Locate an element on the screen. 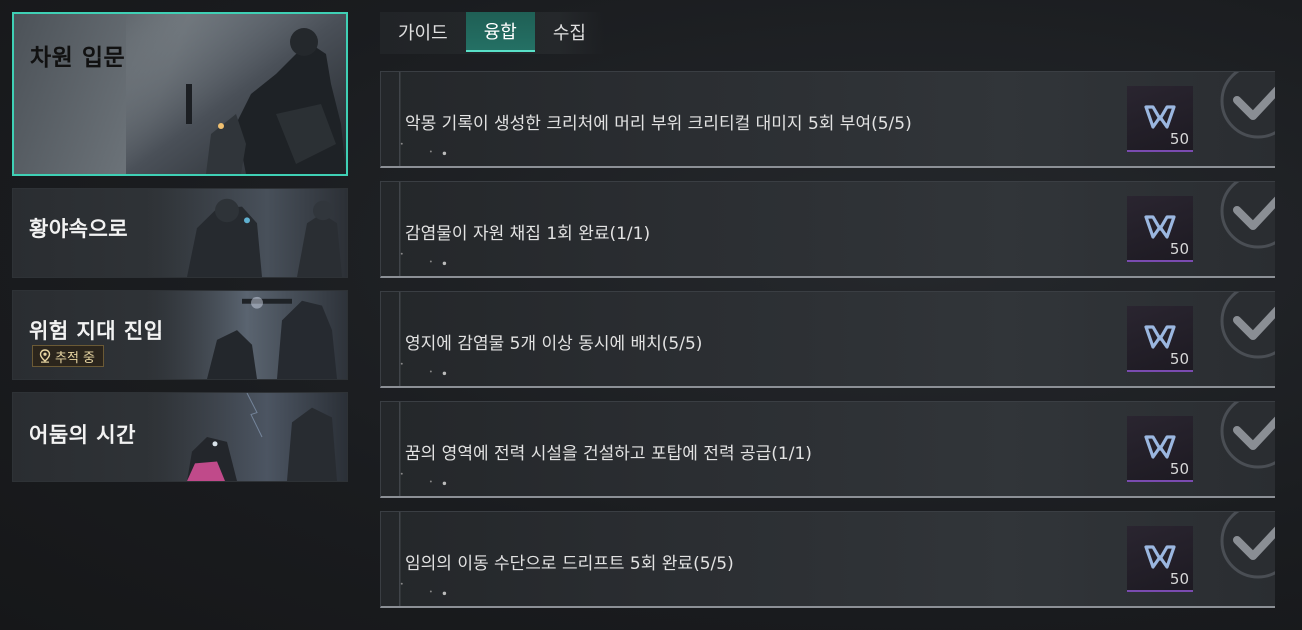 Image resolution: width=1302 pixels, height=630 pixels. chapter-title: 어둠의 시간 is located at coordinates (82, 435).